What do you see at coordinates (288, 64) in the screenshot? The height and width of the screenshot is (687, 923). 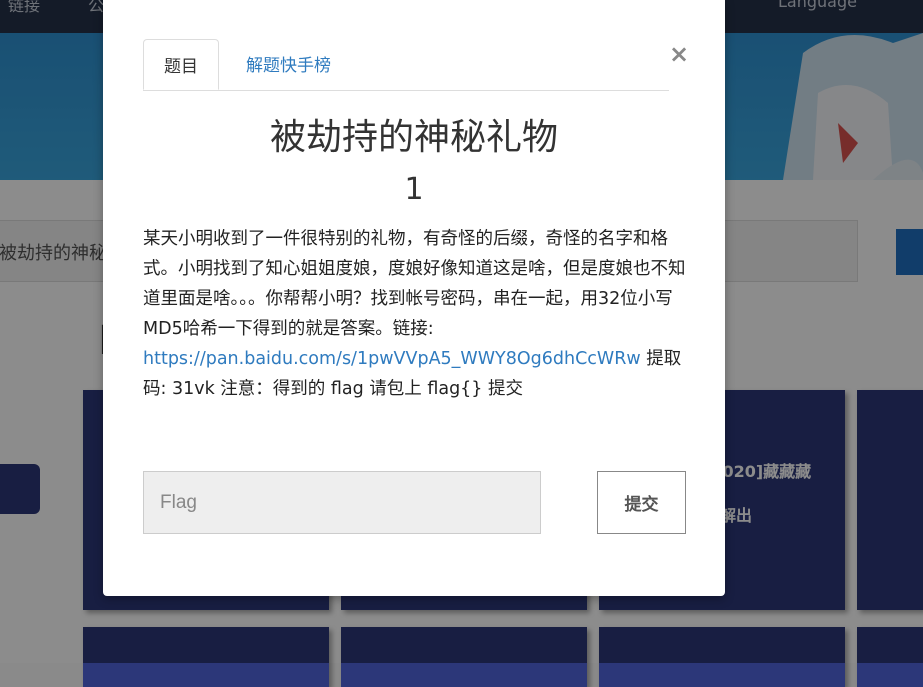 I see `tab-solve-ranking: 解题快手榜` at bounding box center [288, 64].